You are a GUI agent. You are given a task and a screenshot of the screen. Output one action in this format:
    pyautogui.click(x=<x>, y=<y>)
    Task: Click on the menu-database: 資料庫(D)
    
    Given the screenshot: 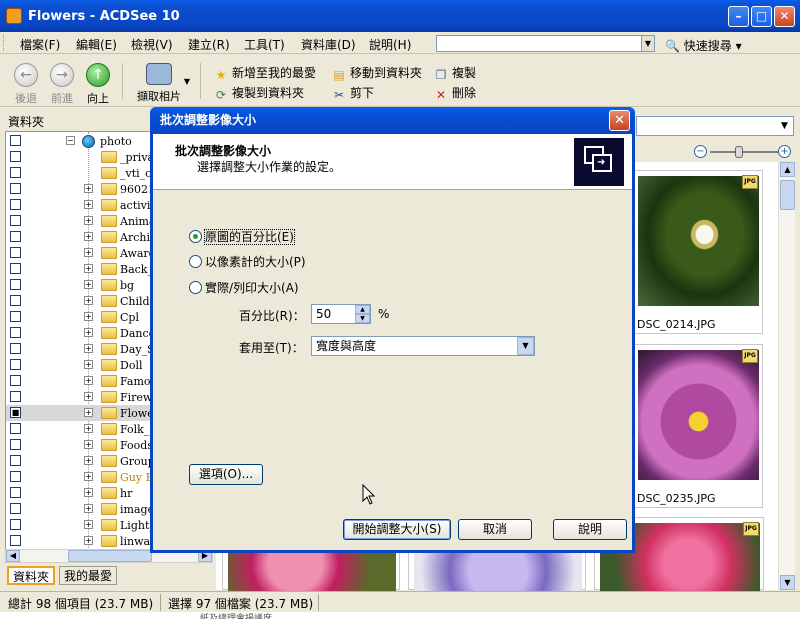 What is the action you would take?
    pyautogui.click(x=328, y=44)
    